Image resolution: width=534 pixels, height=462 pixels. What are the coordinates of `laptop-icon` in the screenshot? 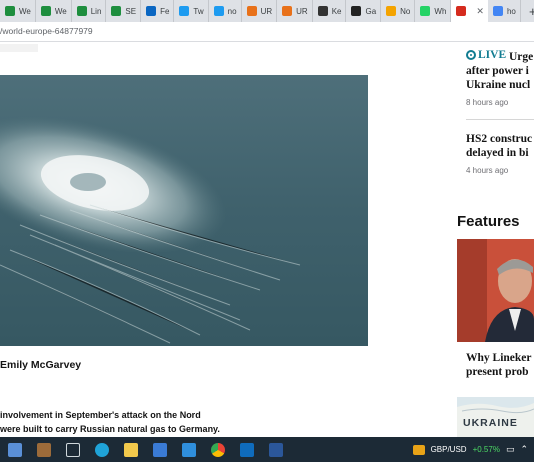 It's located at (15, 449).